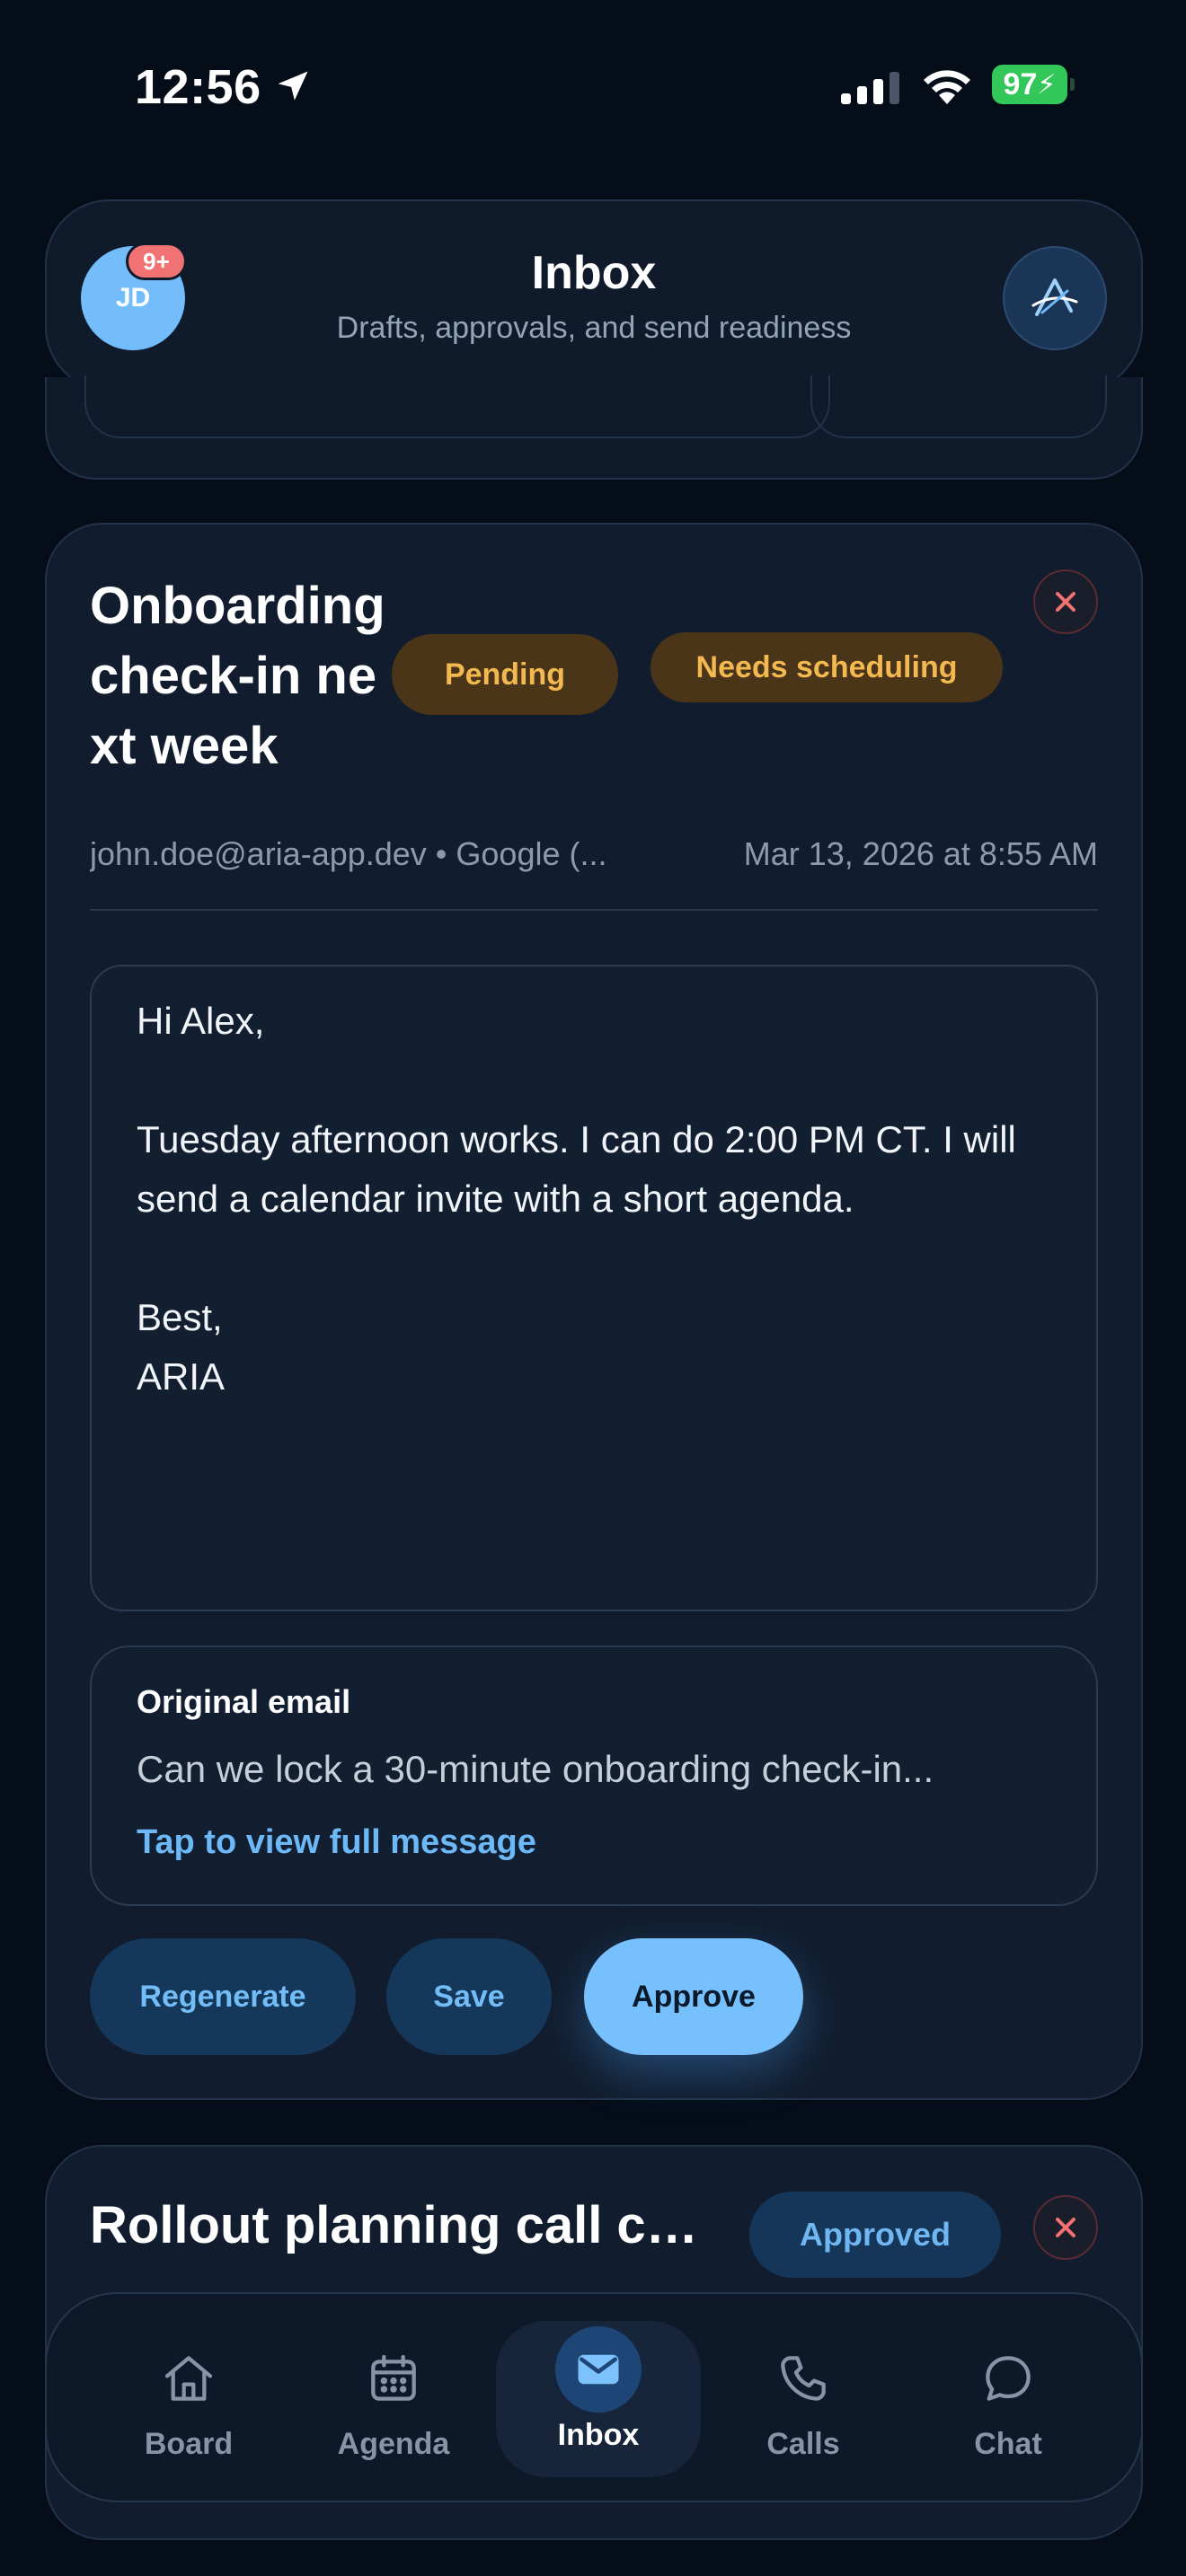 The width and height of the screenshot is (1186, 2576). I want to click on tab-label: Board, so click(189, 2444).